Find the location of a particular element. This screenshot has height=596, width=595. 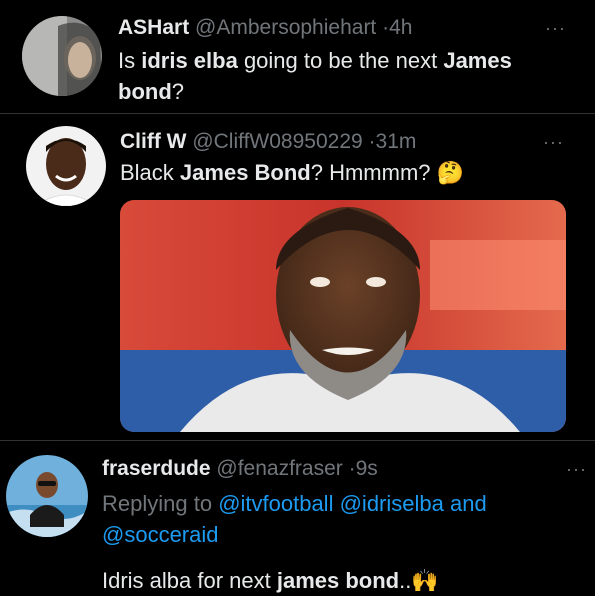

text-part: .. is located at coordinates (405, 580).